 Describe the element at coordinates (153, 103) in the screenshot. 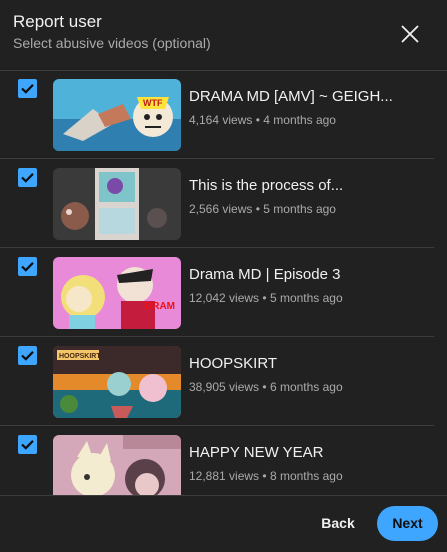

I see `svg-text: WTF` at that location.